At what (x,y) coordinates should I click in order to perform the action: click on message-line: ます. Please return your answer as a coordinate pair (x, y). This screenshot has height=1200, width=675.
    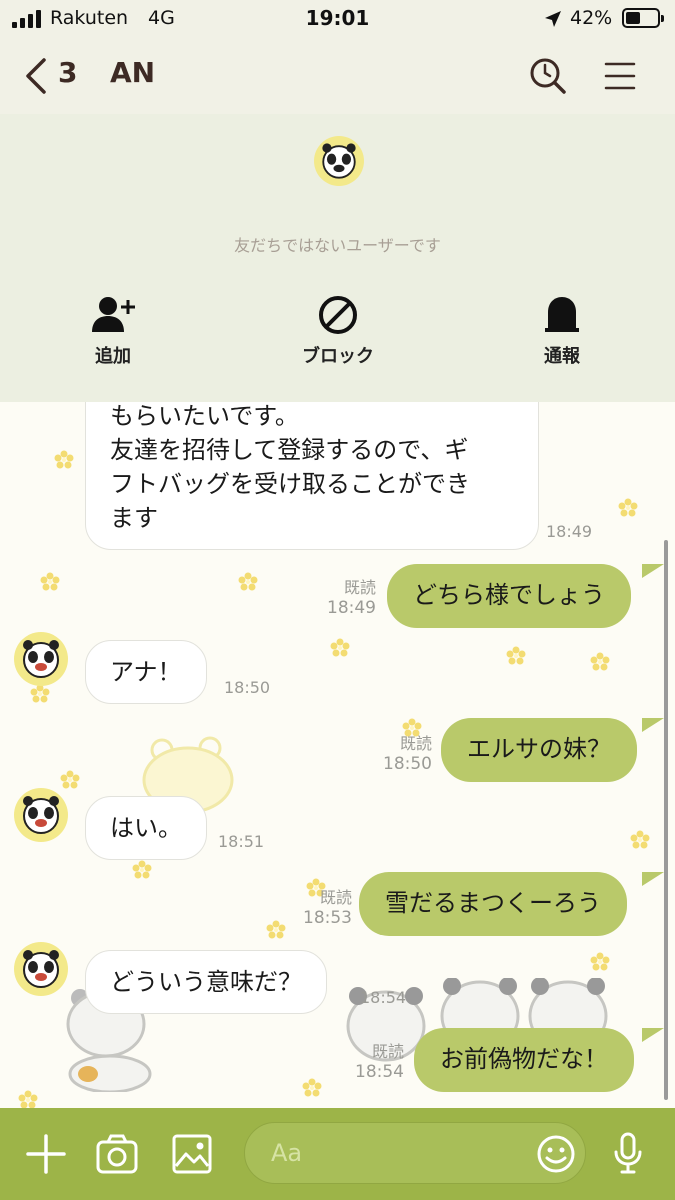
    Looking at the image, I should click on (134, 518).